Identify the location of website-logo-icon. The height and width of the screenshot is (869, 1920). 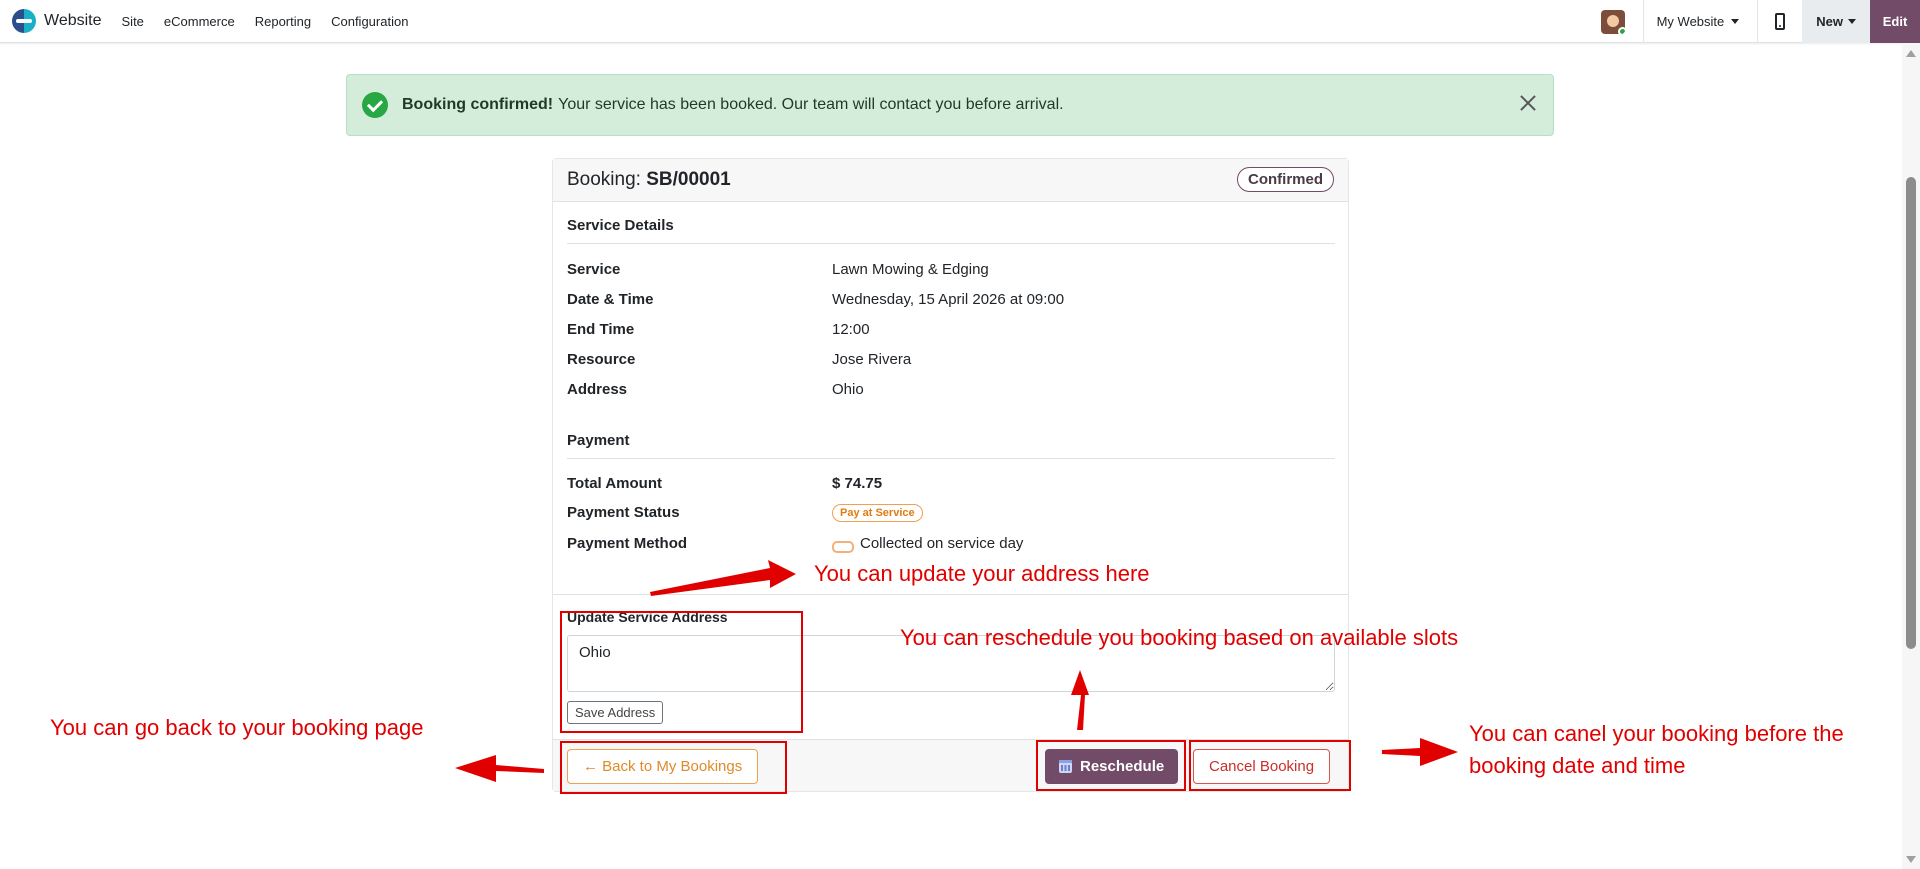
(24, 21).